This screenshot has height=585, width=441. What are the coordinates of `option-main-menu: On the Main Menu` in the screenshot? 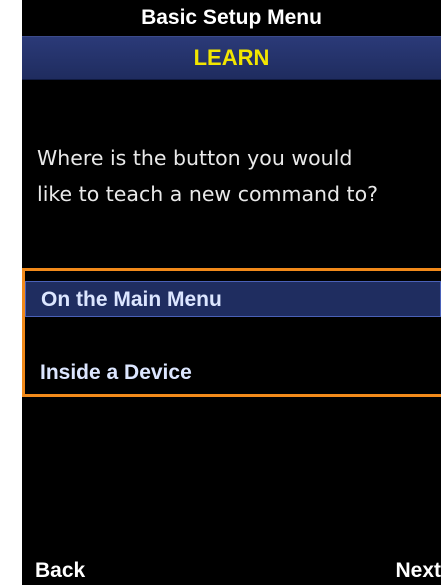 It's located at (233, 299).